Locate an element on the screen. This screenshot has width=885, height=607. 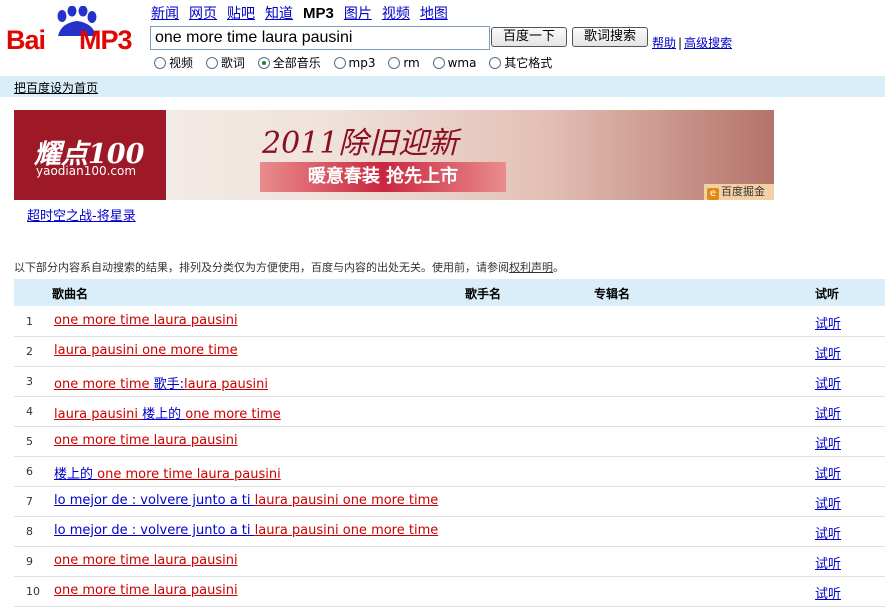
radio-wma: wma is located at coordinates (454, 63).